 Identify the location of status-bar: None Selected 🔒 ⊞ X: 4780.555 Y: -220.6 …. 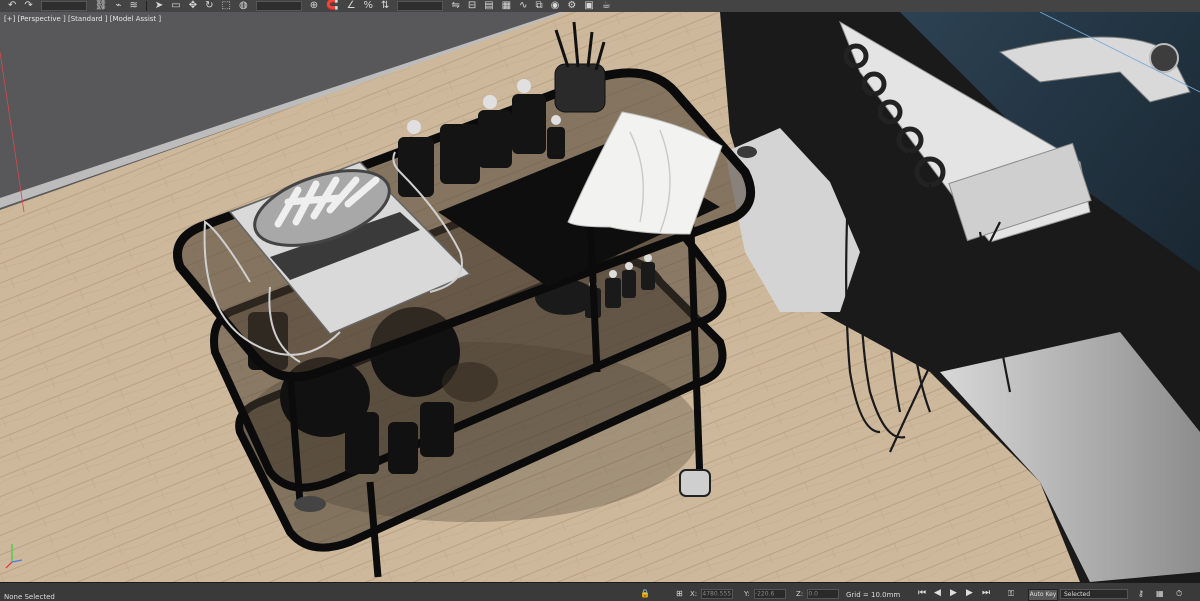
(600, 591).